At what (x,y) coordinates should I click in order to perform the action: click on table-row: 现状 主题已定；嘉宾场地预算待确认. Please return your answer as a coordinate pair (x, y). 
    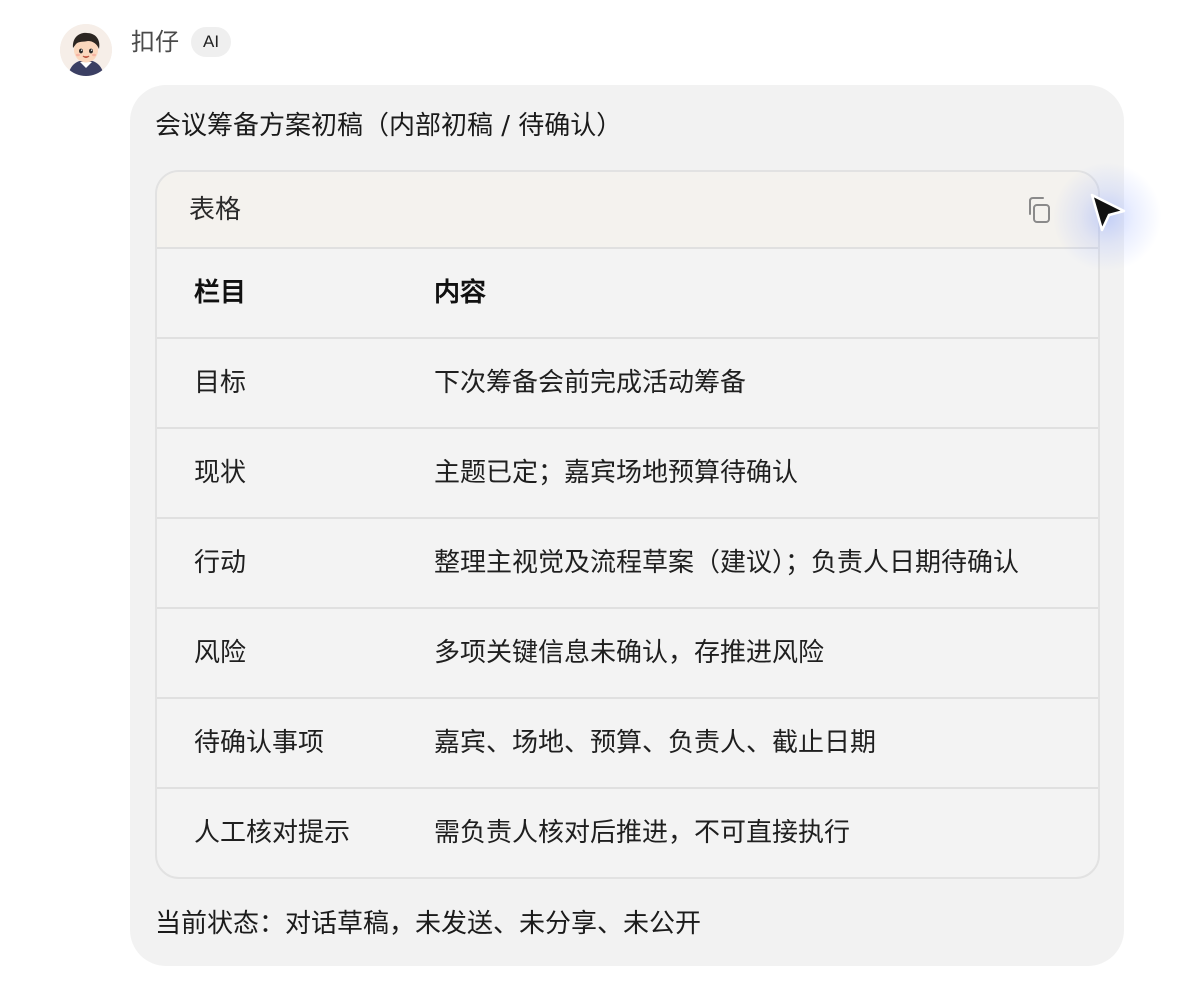
    Looking at the image, I should click on (627, 474).